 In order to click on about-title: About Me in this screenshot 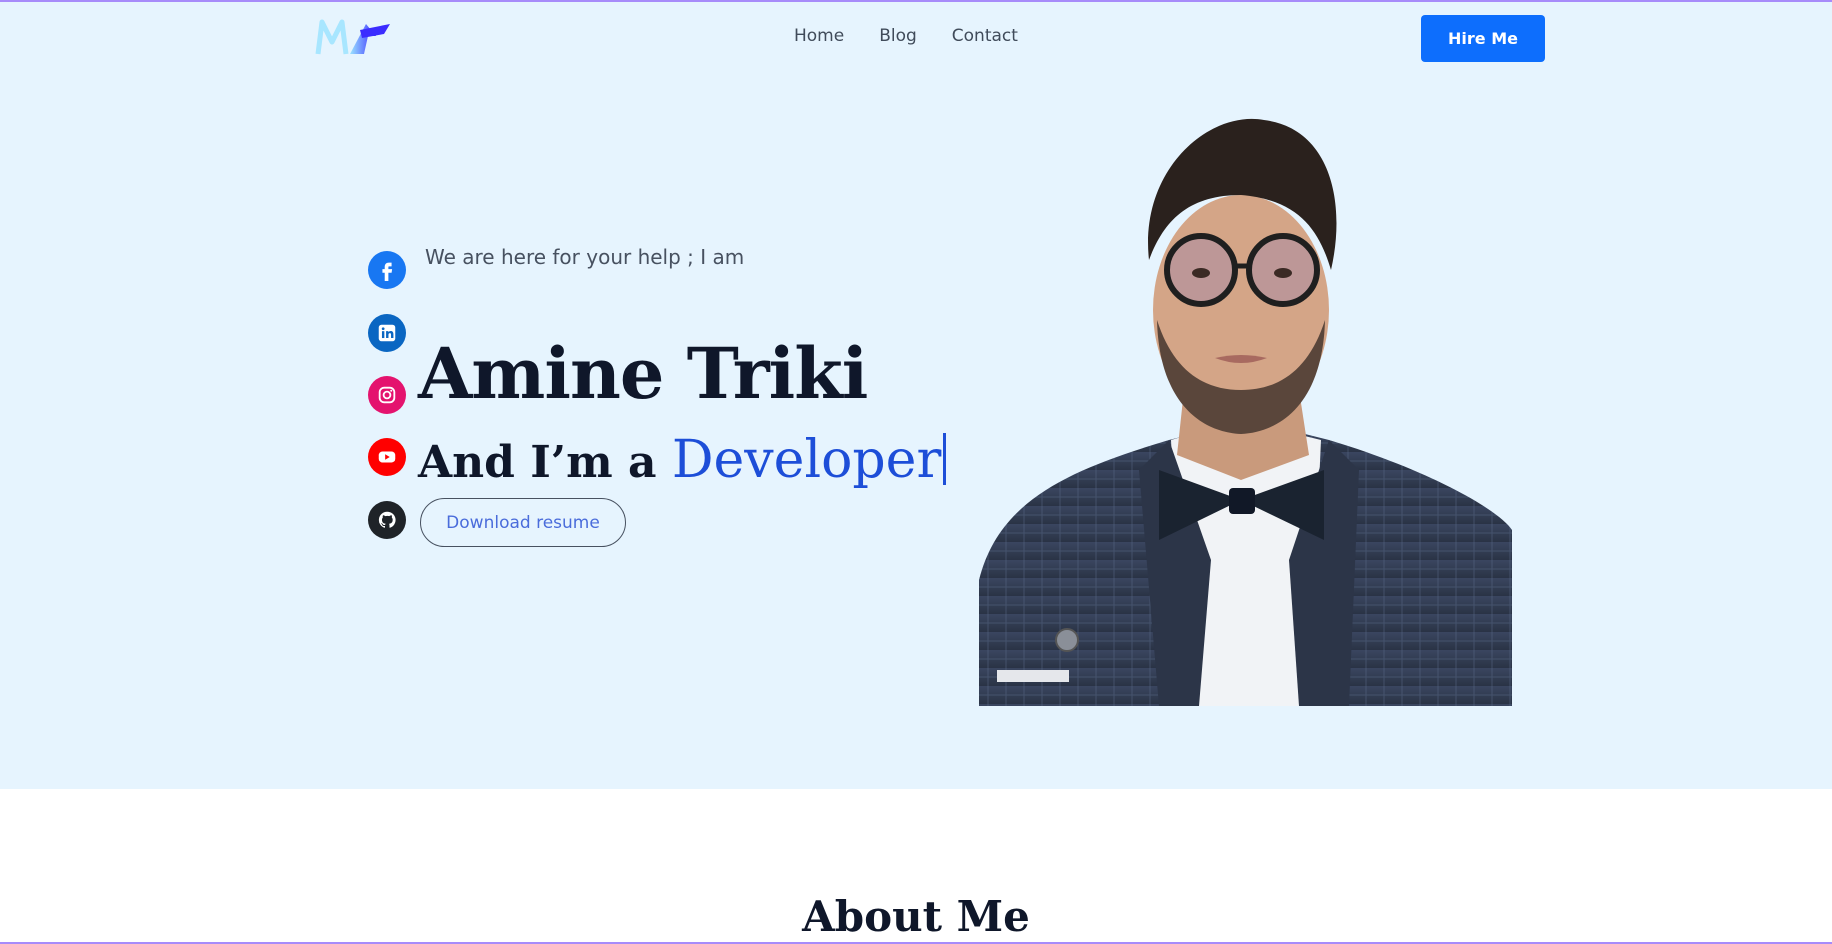, I will do `click(916, 916)`.